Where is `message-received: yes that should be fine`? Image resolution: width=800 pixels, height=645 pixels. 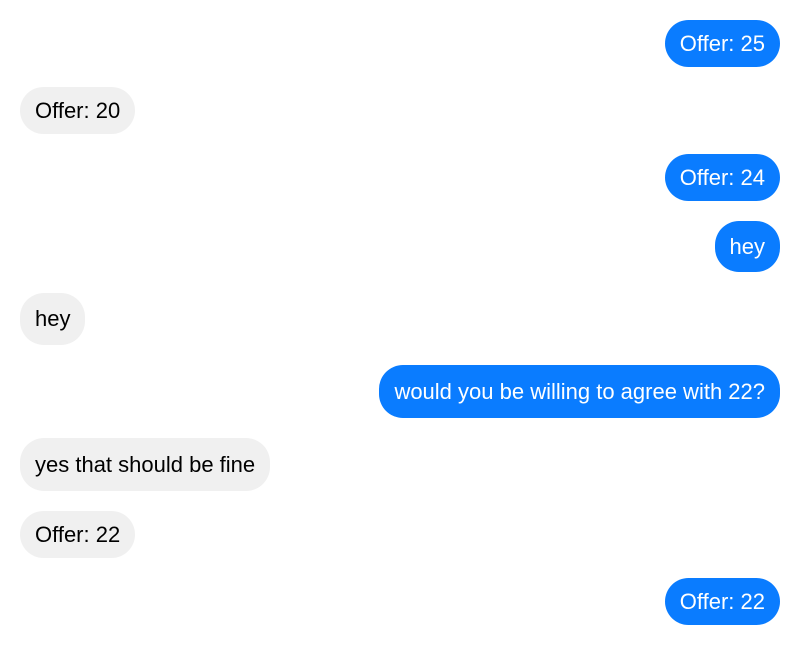
message-received: yes that should be fine is located at coordinates (145, 464).